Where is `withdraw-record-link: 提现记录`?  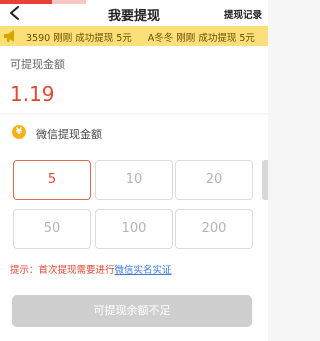 withdraw-record-link: 提现记录 is located at coordinates (243, 14).